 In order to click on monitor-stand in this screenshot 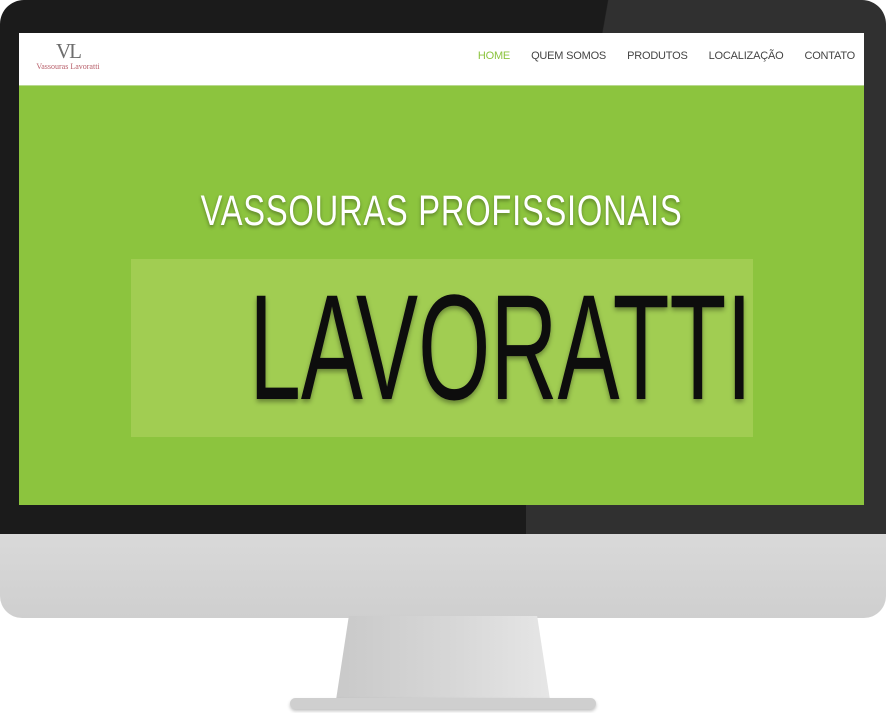, I will do `click(443, 658)`.